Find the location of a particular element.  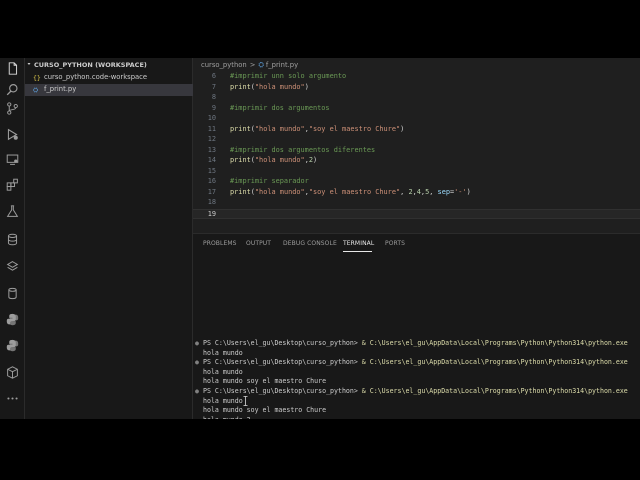

code-text: #imprimir unn solo argumento is located at coordinates (288, 76).